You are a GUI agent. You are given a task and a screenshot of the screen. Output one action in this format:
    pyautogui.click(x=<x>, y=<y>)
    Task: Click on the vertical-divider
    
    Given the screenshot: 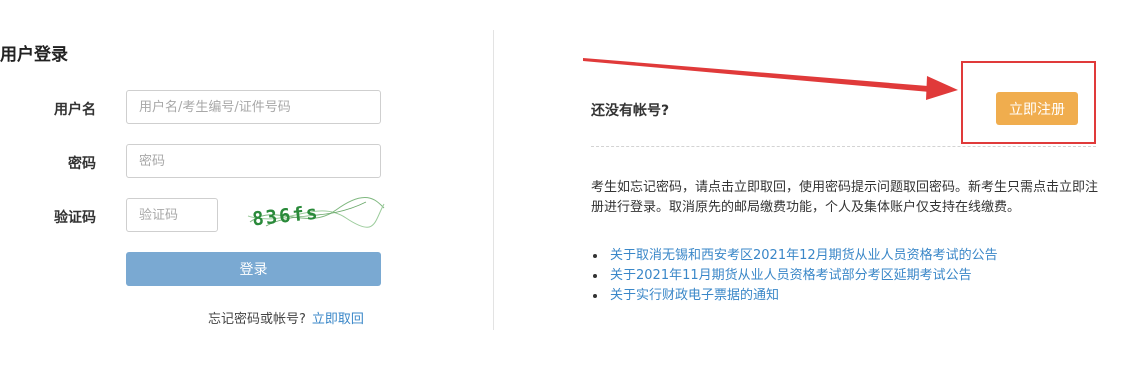 What is the action you would take?
    pyautogui.click(x=493, y=180)
    